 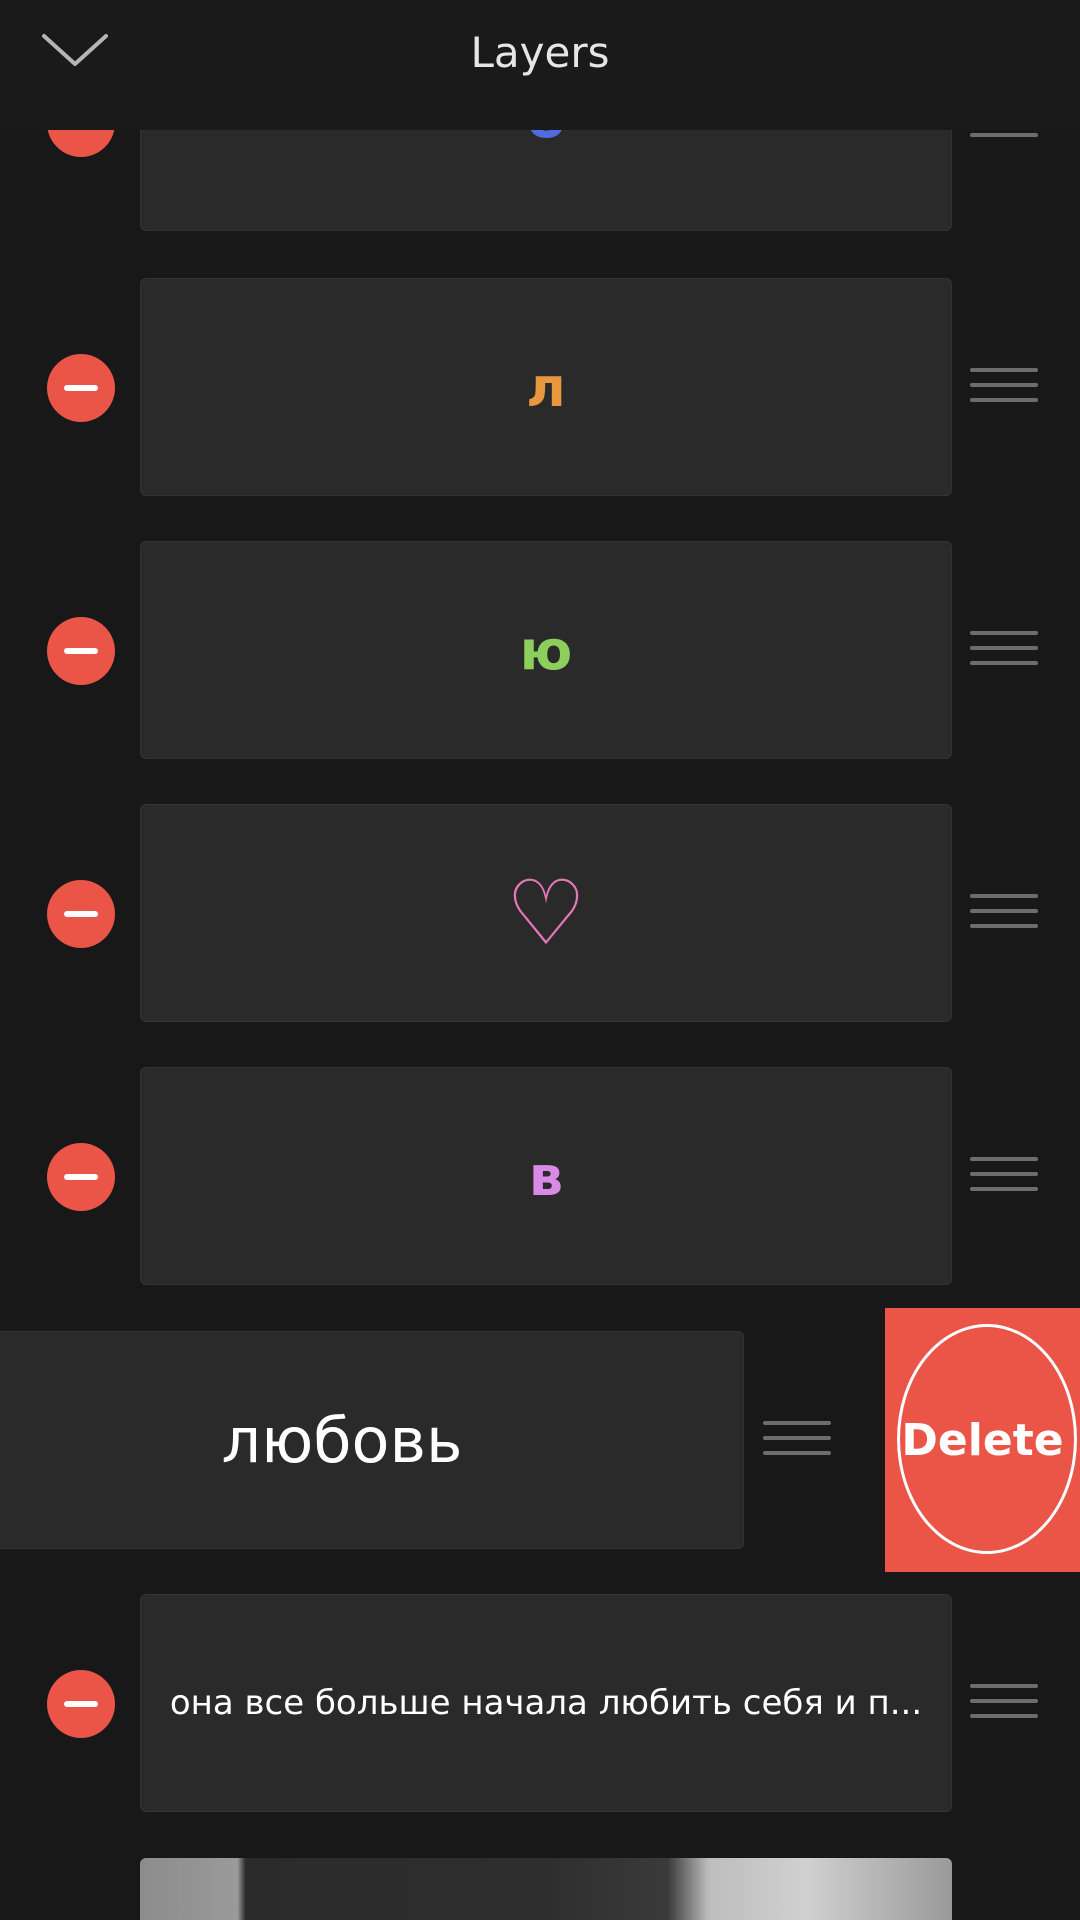 I want to click on layer-row: ♡, so click(x=540, y=913).